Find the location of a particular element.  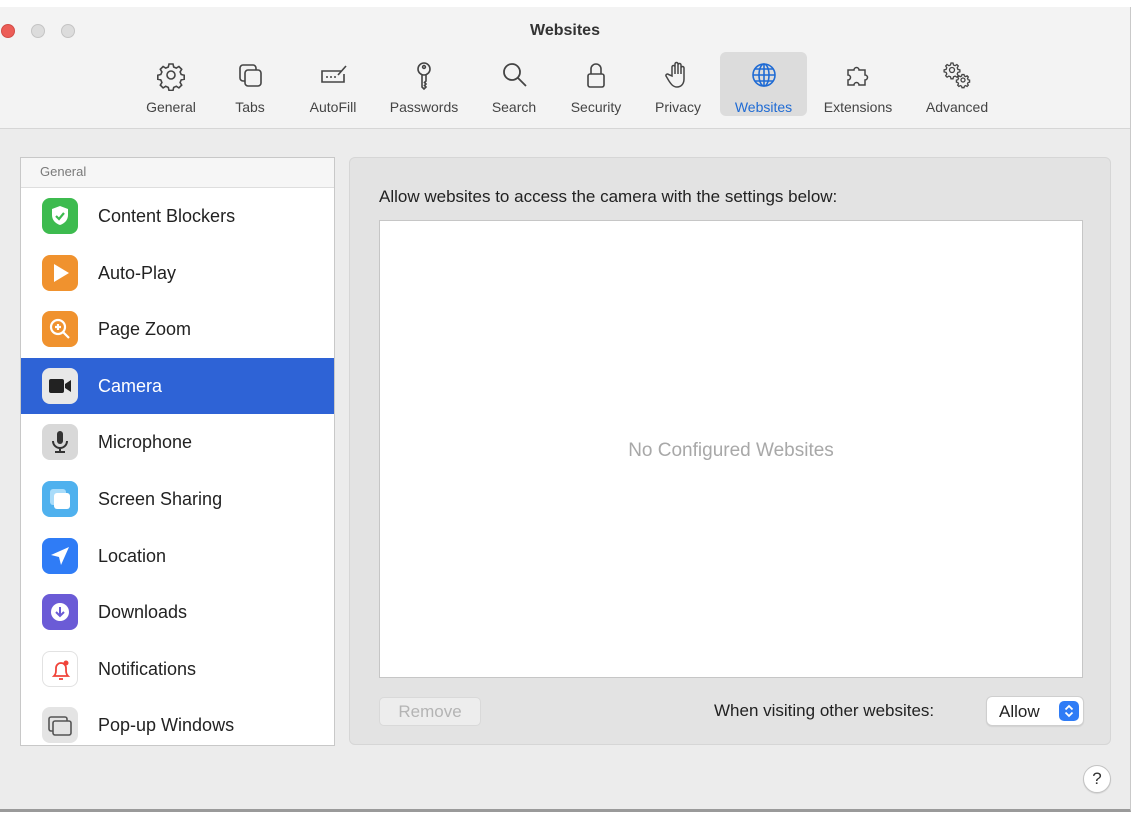

tab-passwords: Passwords is located at coordinates (424, 84).